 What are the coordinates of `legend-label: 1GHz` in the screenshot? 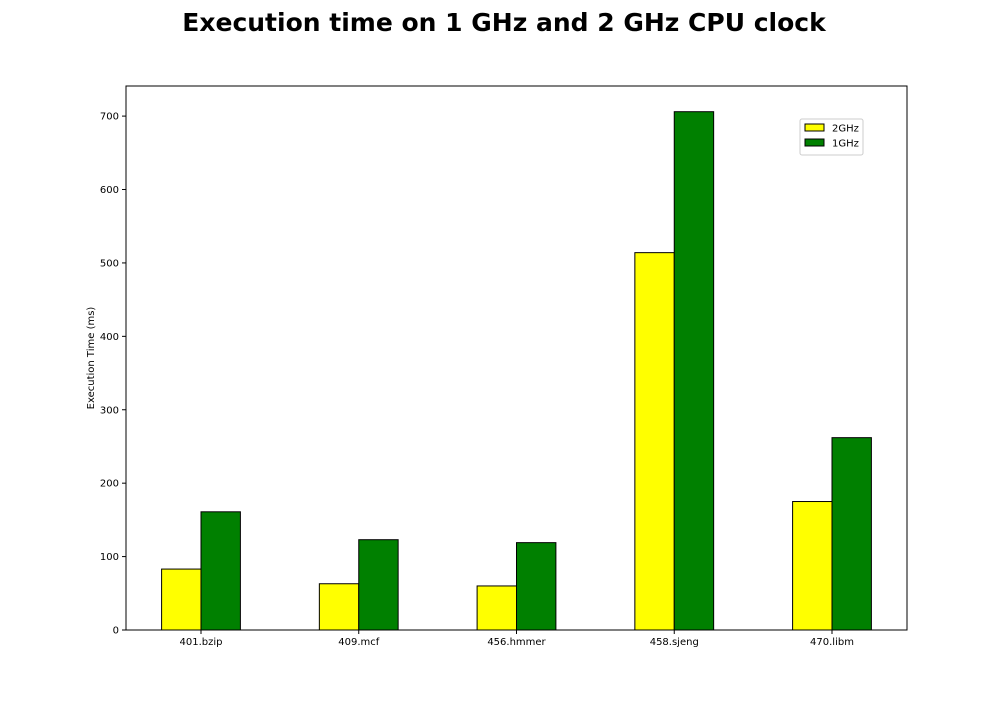 It's located at (845, 144).